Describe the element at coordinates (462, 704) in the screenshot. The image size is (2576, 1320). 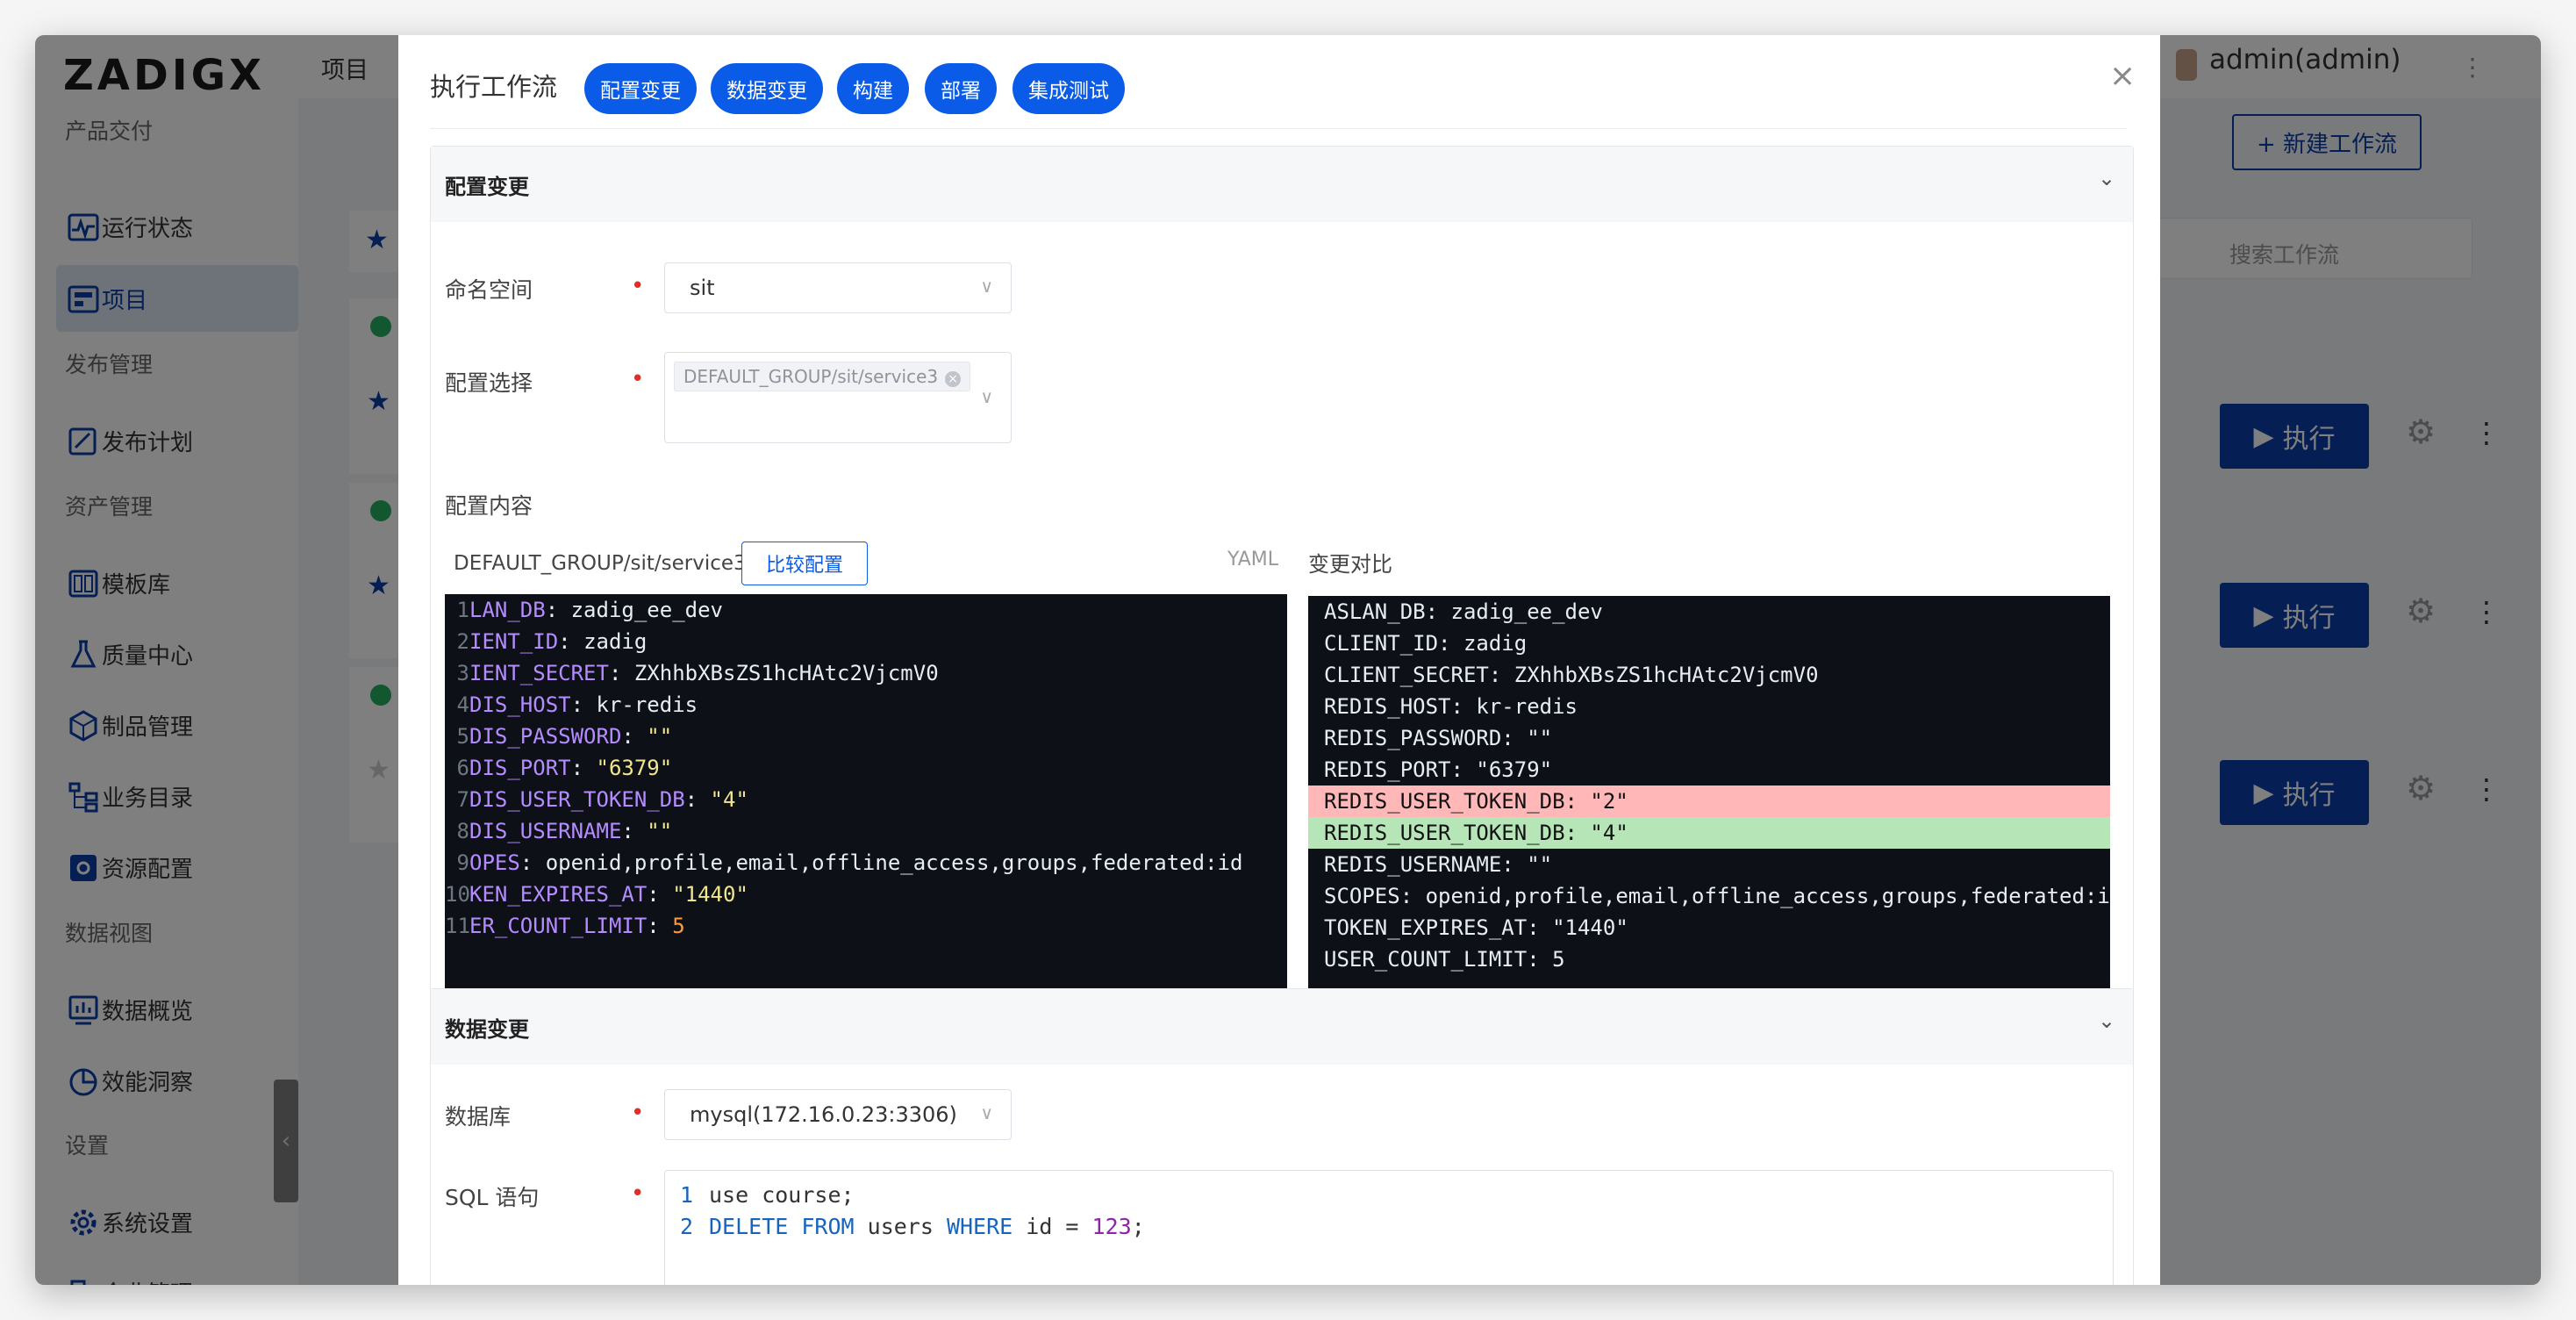
I see `line-number: 4` at that location.